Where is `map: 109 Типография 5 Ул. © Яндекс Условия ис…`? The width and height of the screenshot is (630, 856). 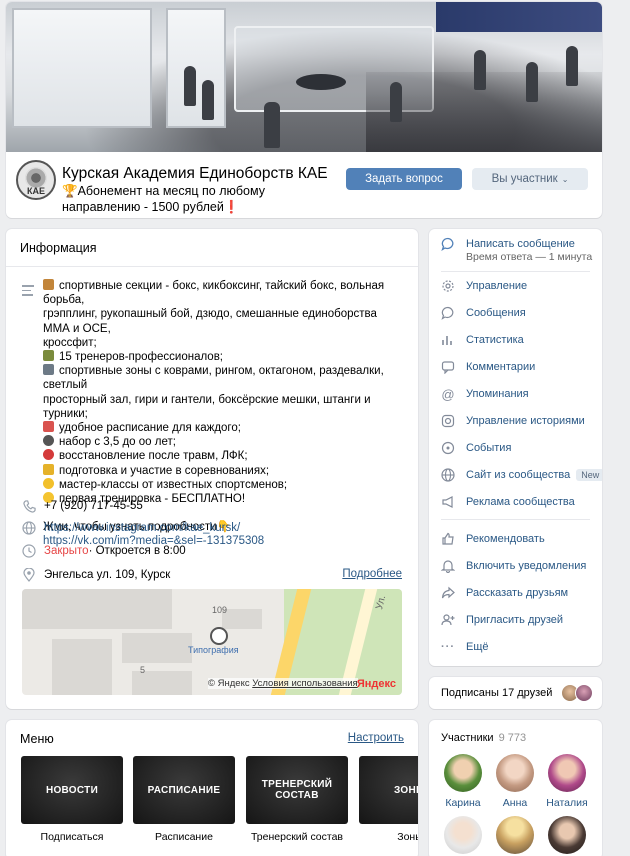
map: 109 Типография 5 Ул. © Яндекс Условия ис… is located at coordinates (212, 642).